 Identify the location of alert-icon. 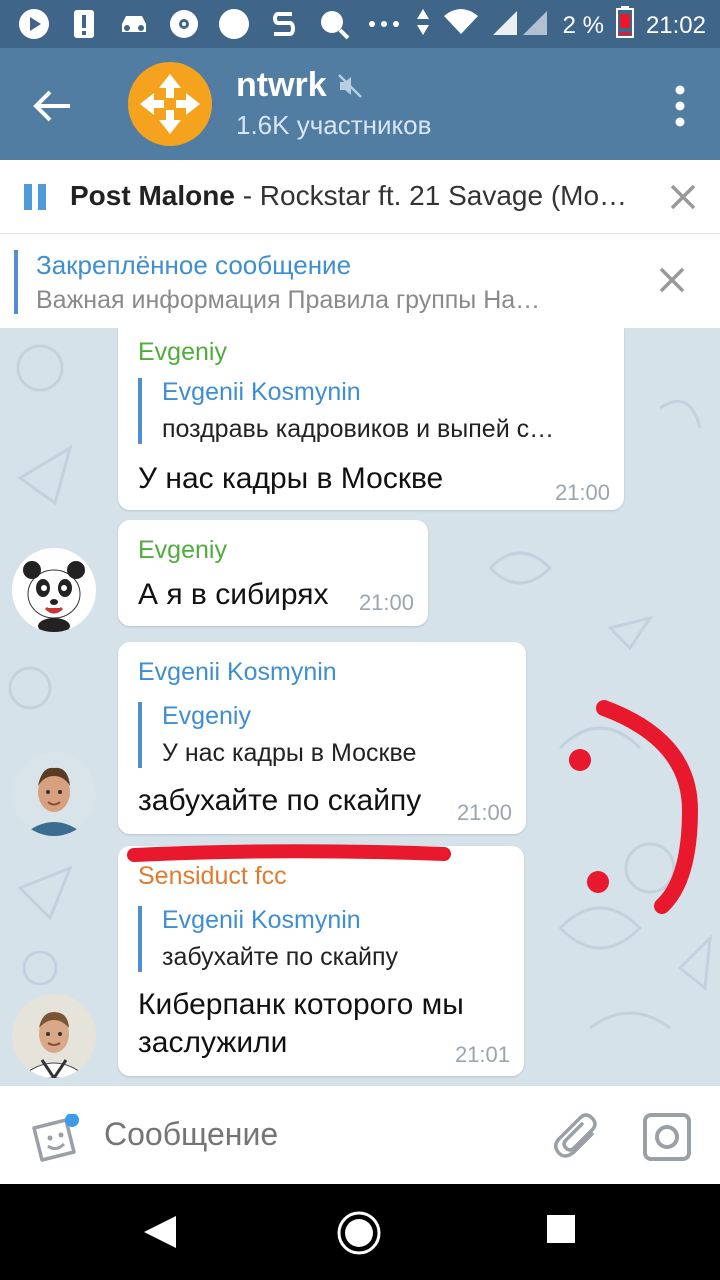
(84, 24).